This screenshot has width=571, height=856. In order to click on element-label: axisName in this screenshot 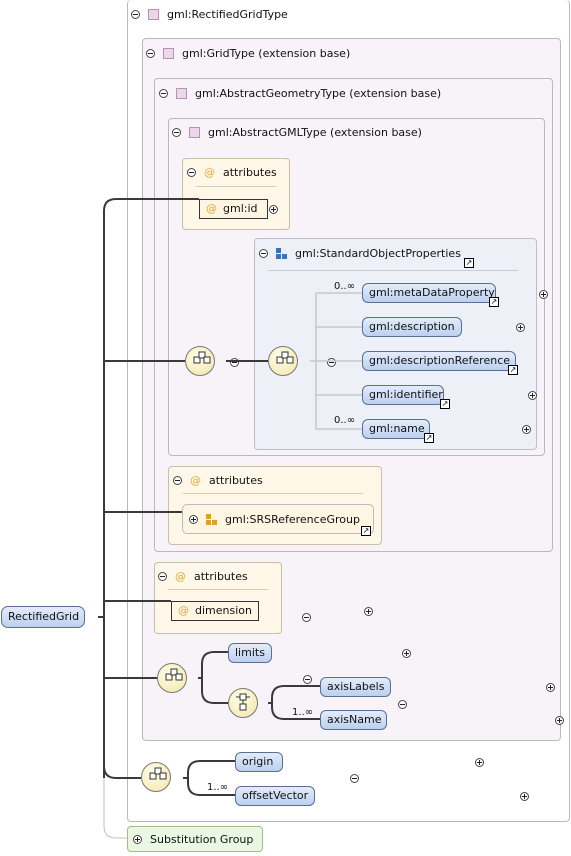, I will do `click(354, 719)`.